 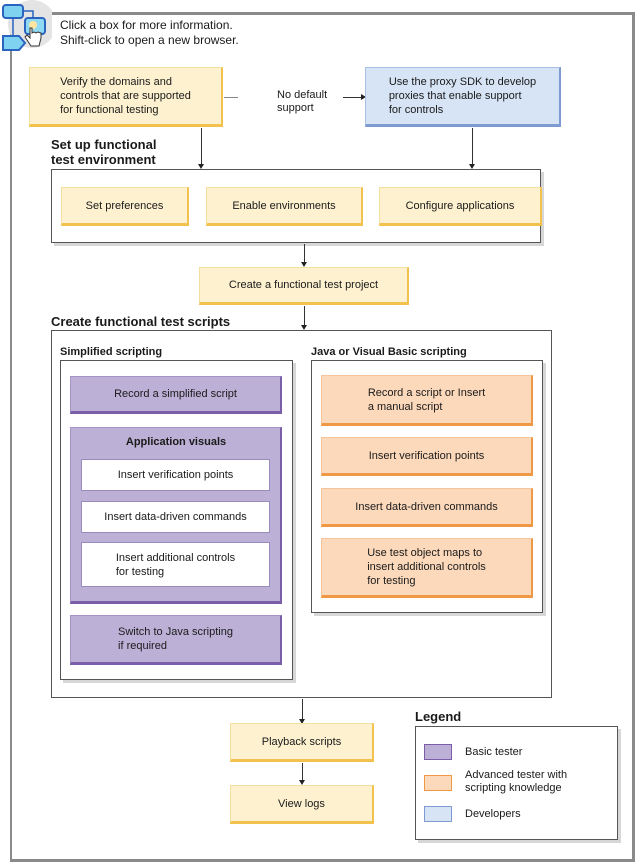 What do you see at coordinates (295, 108) in the screenshot?
I see `no-default-line-2: support` at bounding box center [295, 108].